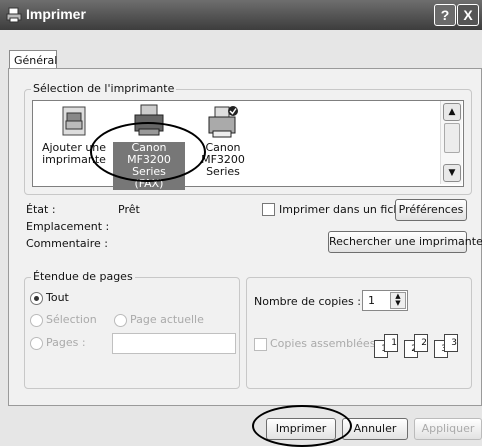 This screenshot has width=482, height=447. Describe the element at coordinates (359, 333) in the screenshot. I see `copies-group` at that location.